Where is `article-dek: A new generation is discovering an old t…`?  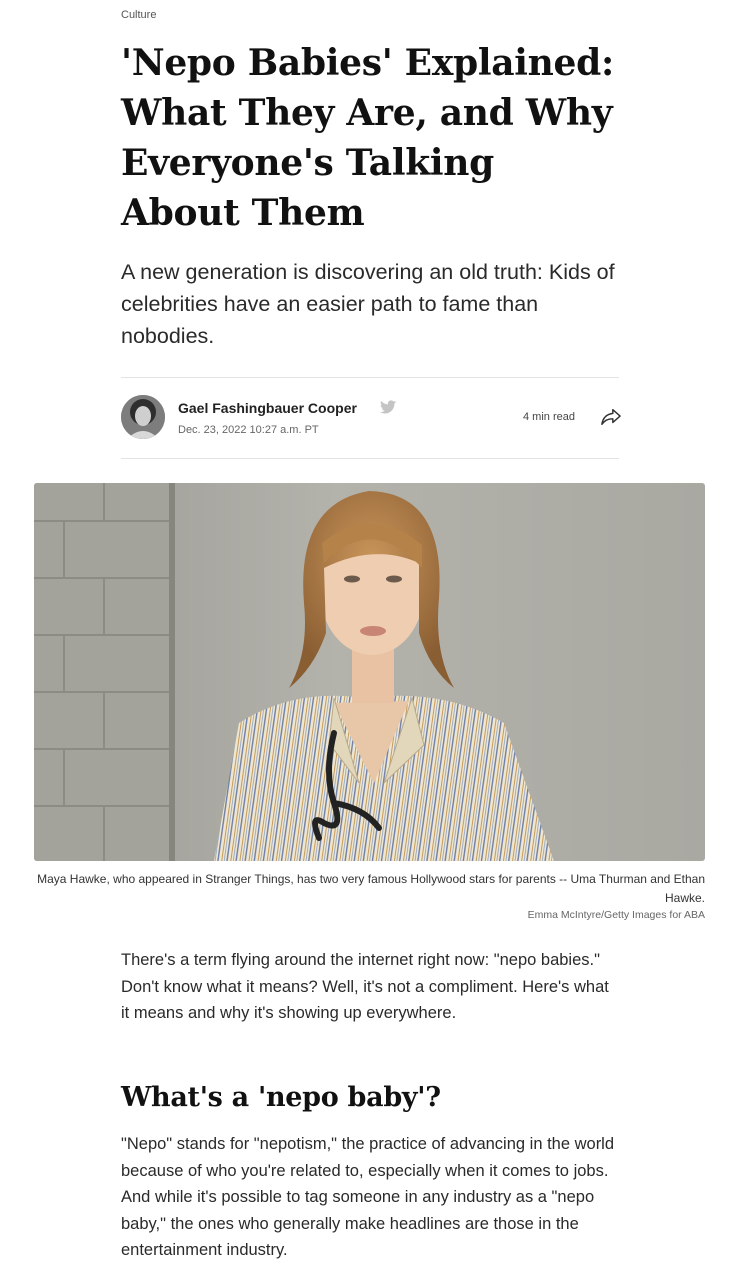
article-dek: A new generation is discovering an old t… is located at coordinates (368, 304).